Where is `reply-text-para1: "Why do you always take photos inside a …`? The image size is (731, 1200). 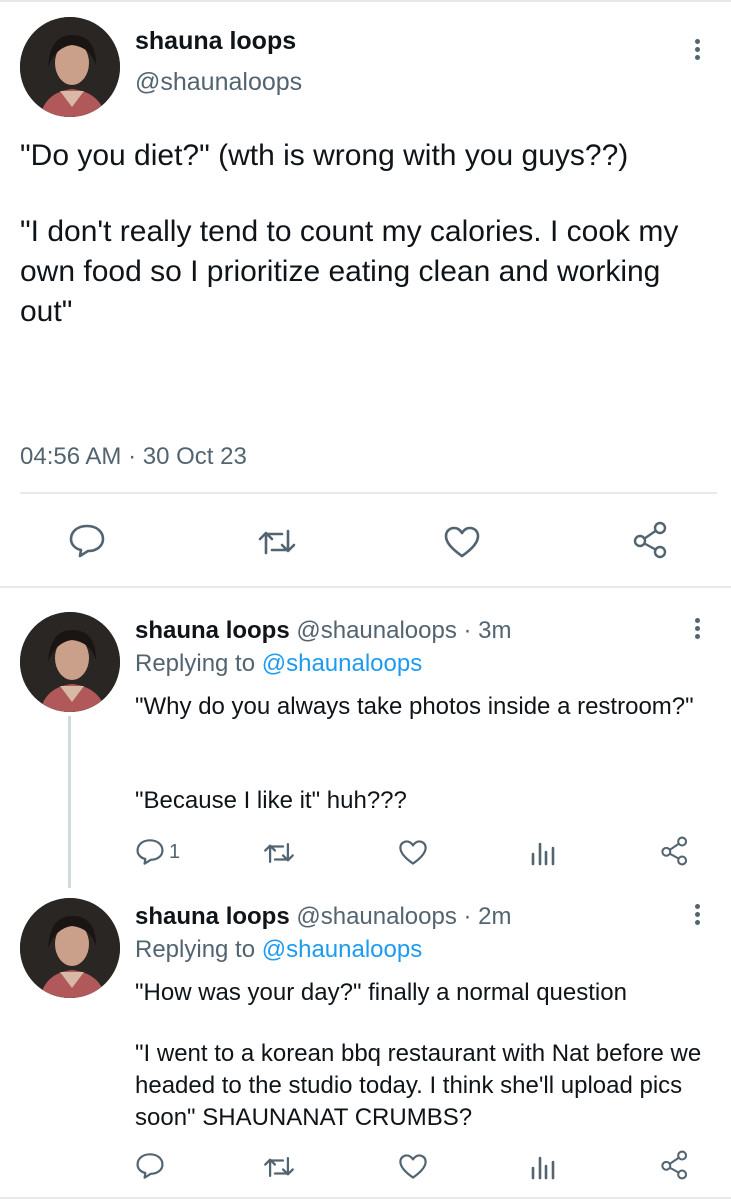 reply-text-para1: "Why do you always take photos inside a … is located at coordinates (414, 706).